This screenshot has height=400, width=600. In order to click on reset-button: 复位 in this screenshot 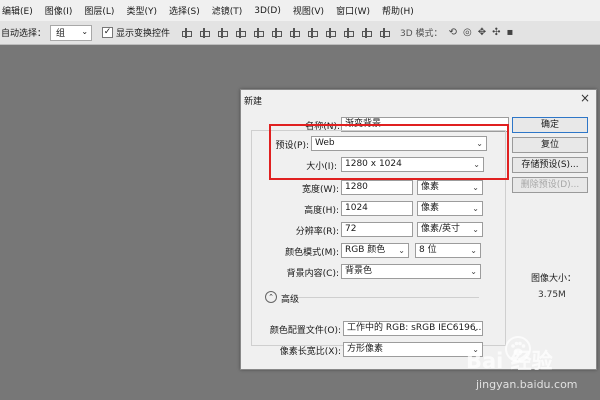, I will do `click(550, 145)`.